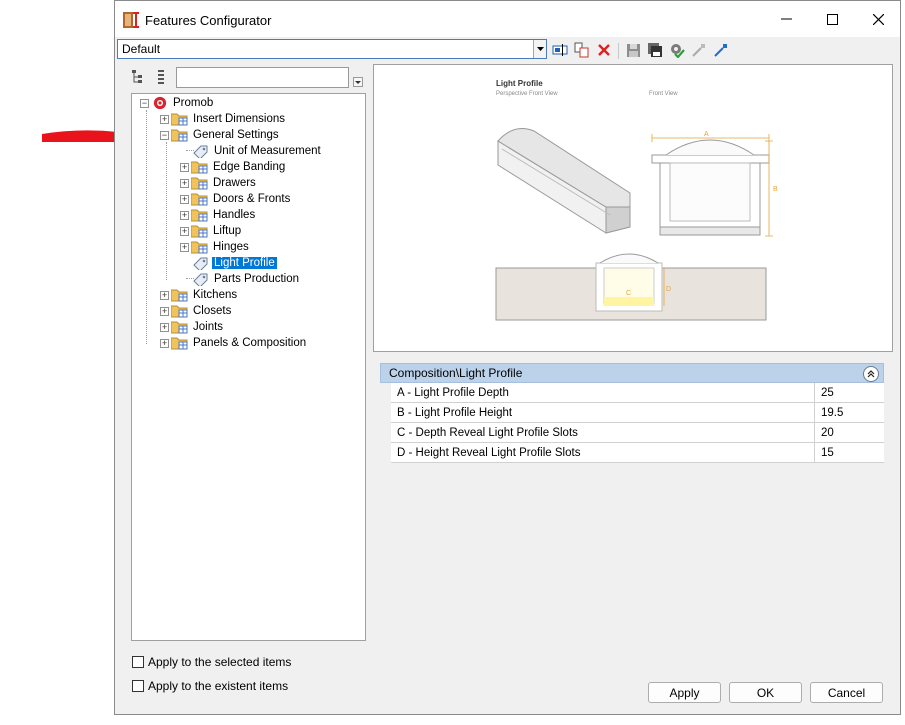 The height and width of the screenshot is (725, 905). Describe the element at coordinates (192, 327) in the screenshot. I see `tree-item-joints: + Joints` at that location.